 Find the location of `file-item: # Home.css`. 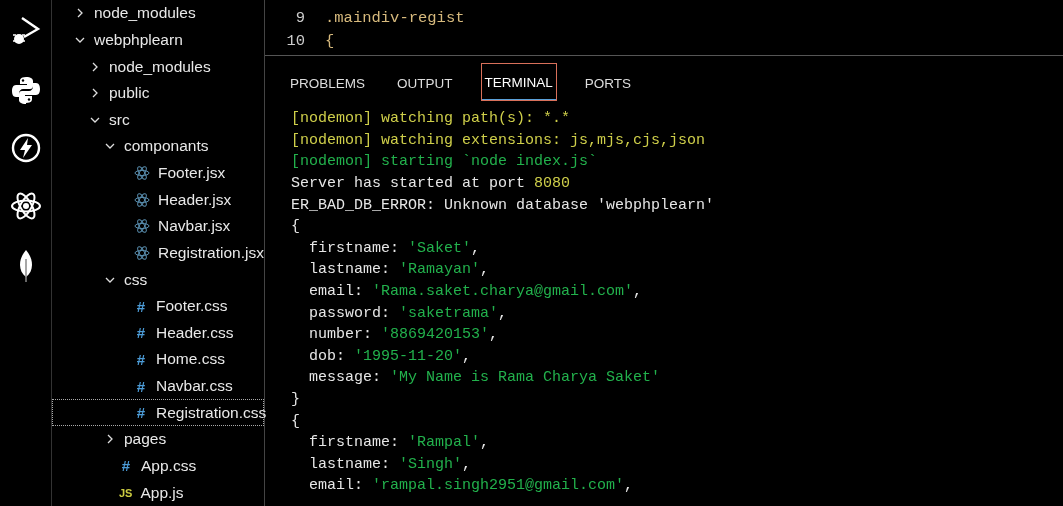

file-item: # Home.css is located at coordinates (158, 359).